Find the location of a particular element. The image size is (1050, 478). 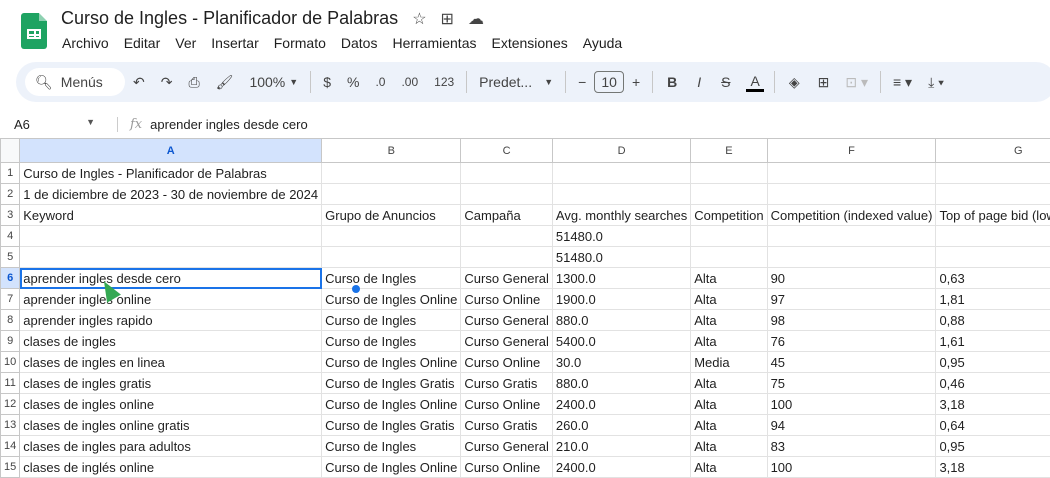

cell-b5 is located at coordinates (391, 257).